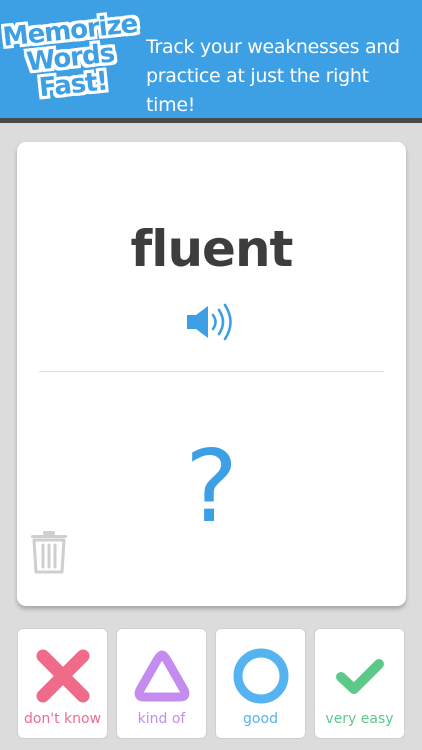 The height and width of the screenshot is (750, 422). What do you see at coordinates (49, 552) in the screenshot?
I see `trash-icon` at bounding box center [49, 552].